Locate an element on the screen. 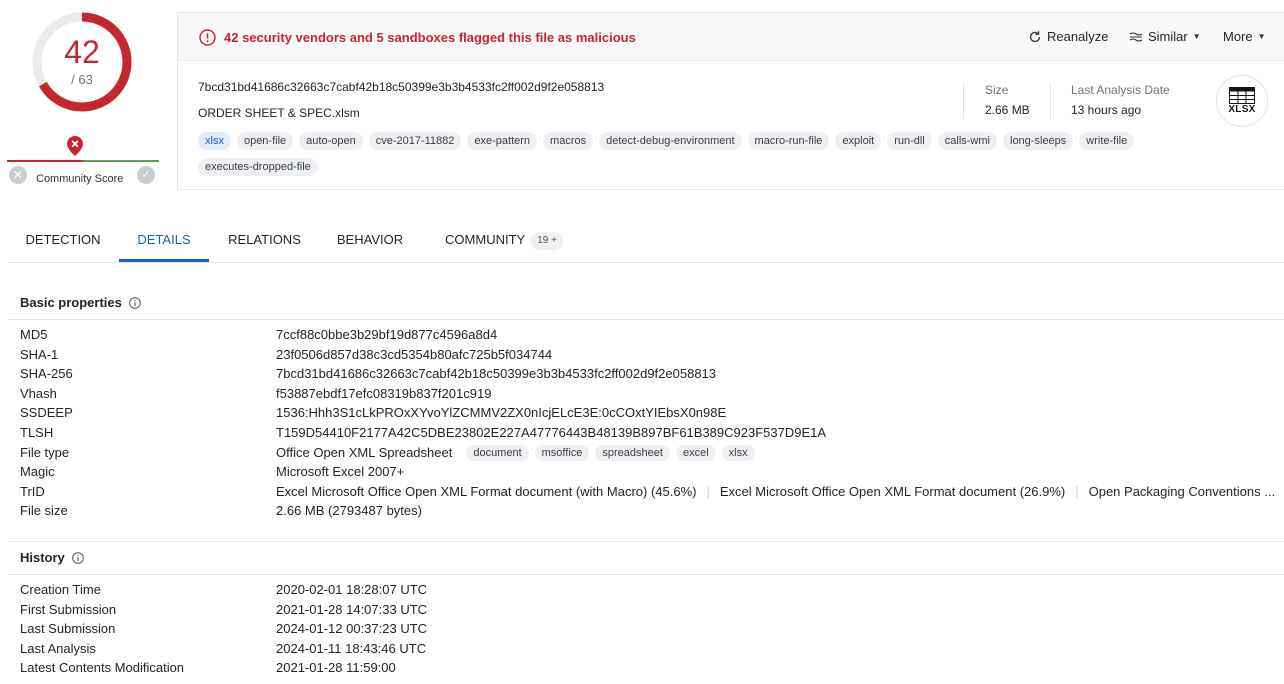 This screenshot has width=1284, height=684. history-row: First Submission 2021-01-28 14:07:33 UTC is located at coordinates (650, 612).